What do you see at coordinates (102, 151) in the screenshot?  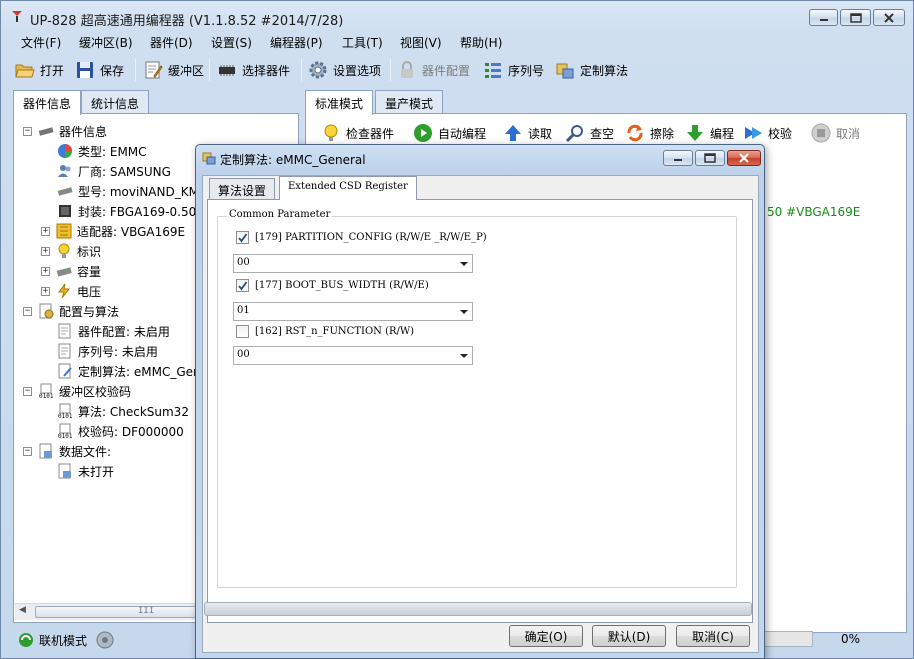 I see `tree-node-type: 类型: EMMC` at bounding box center [102, 151].